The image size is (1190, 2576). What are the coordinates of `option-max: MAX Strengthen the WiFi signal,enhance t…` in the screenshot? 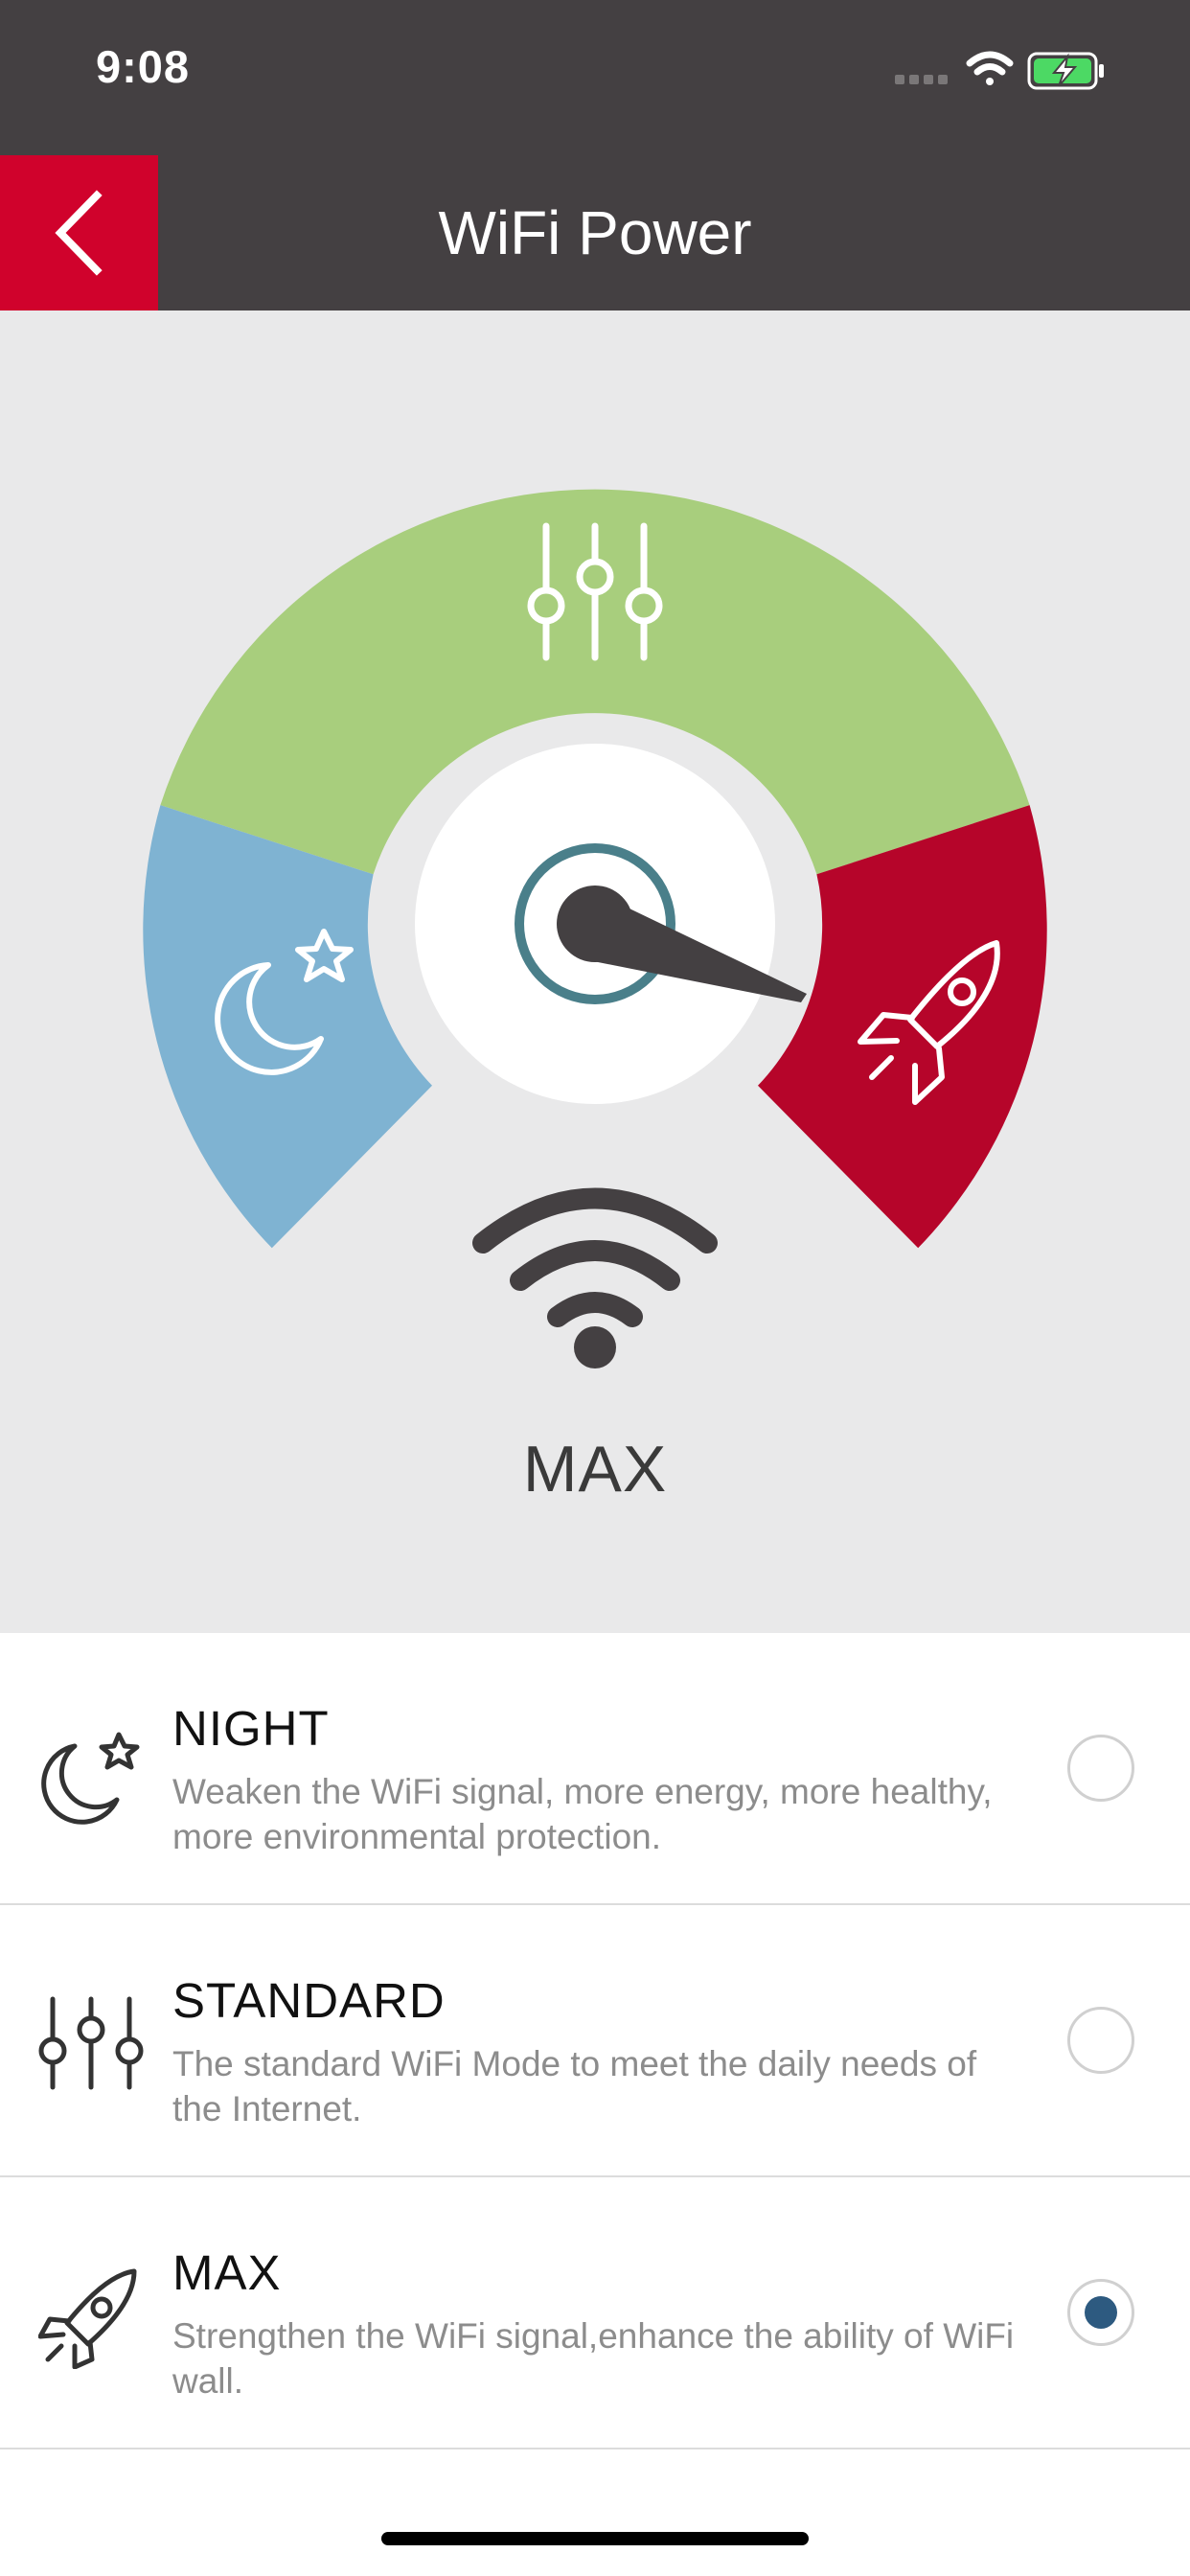 It's located at (595, 2313).